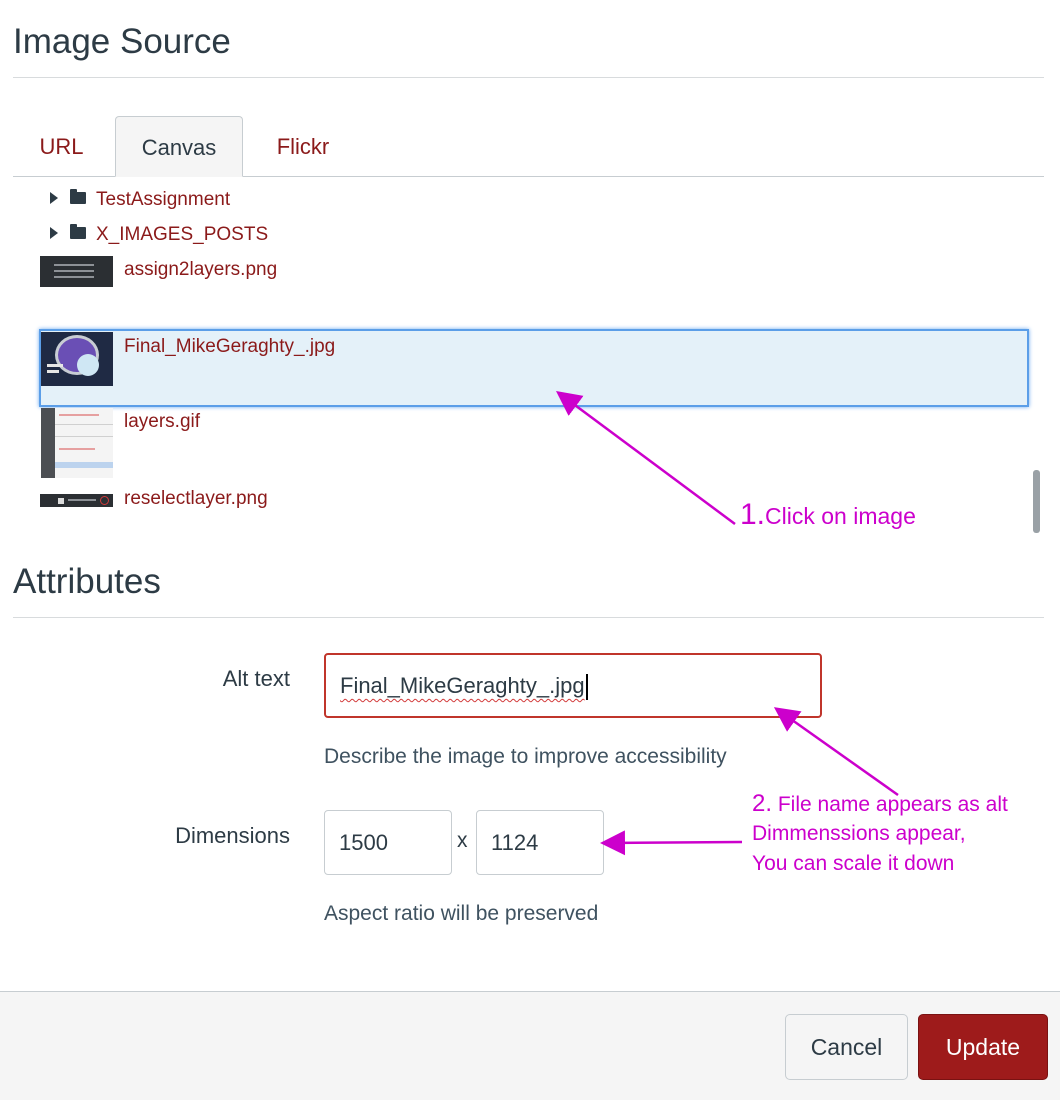 The height and width of the screenshot is (1100, 1060). Describe the element at coordinates (540, 842) in the screenshot. I see `height-input: 1124` at that location.